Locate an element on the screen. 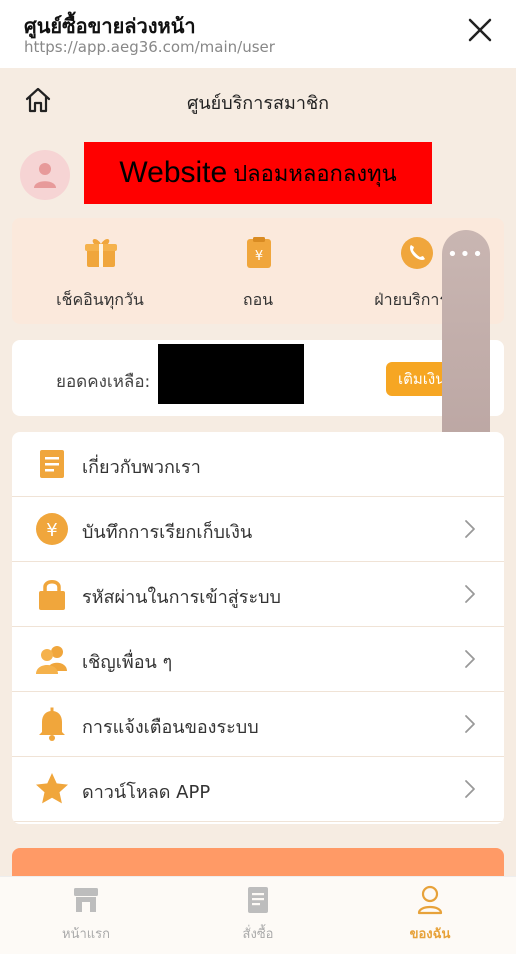  balance-label: ยอดคงเหลือ: is located at coordinates (103, 382).